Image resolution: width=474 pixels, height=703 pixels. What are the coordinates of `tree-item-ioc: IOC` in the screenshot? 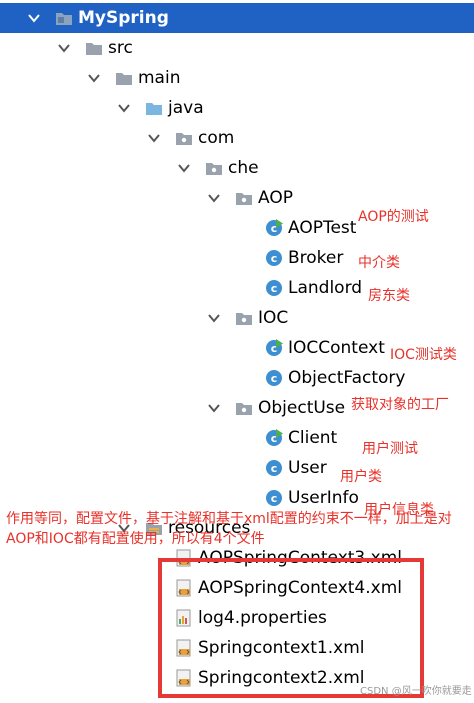 It's located at (237, 318).